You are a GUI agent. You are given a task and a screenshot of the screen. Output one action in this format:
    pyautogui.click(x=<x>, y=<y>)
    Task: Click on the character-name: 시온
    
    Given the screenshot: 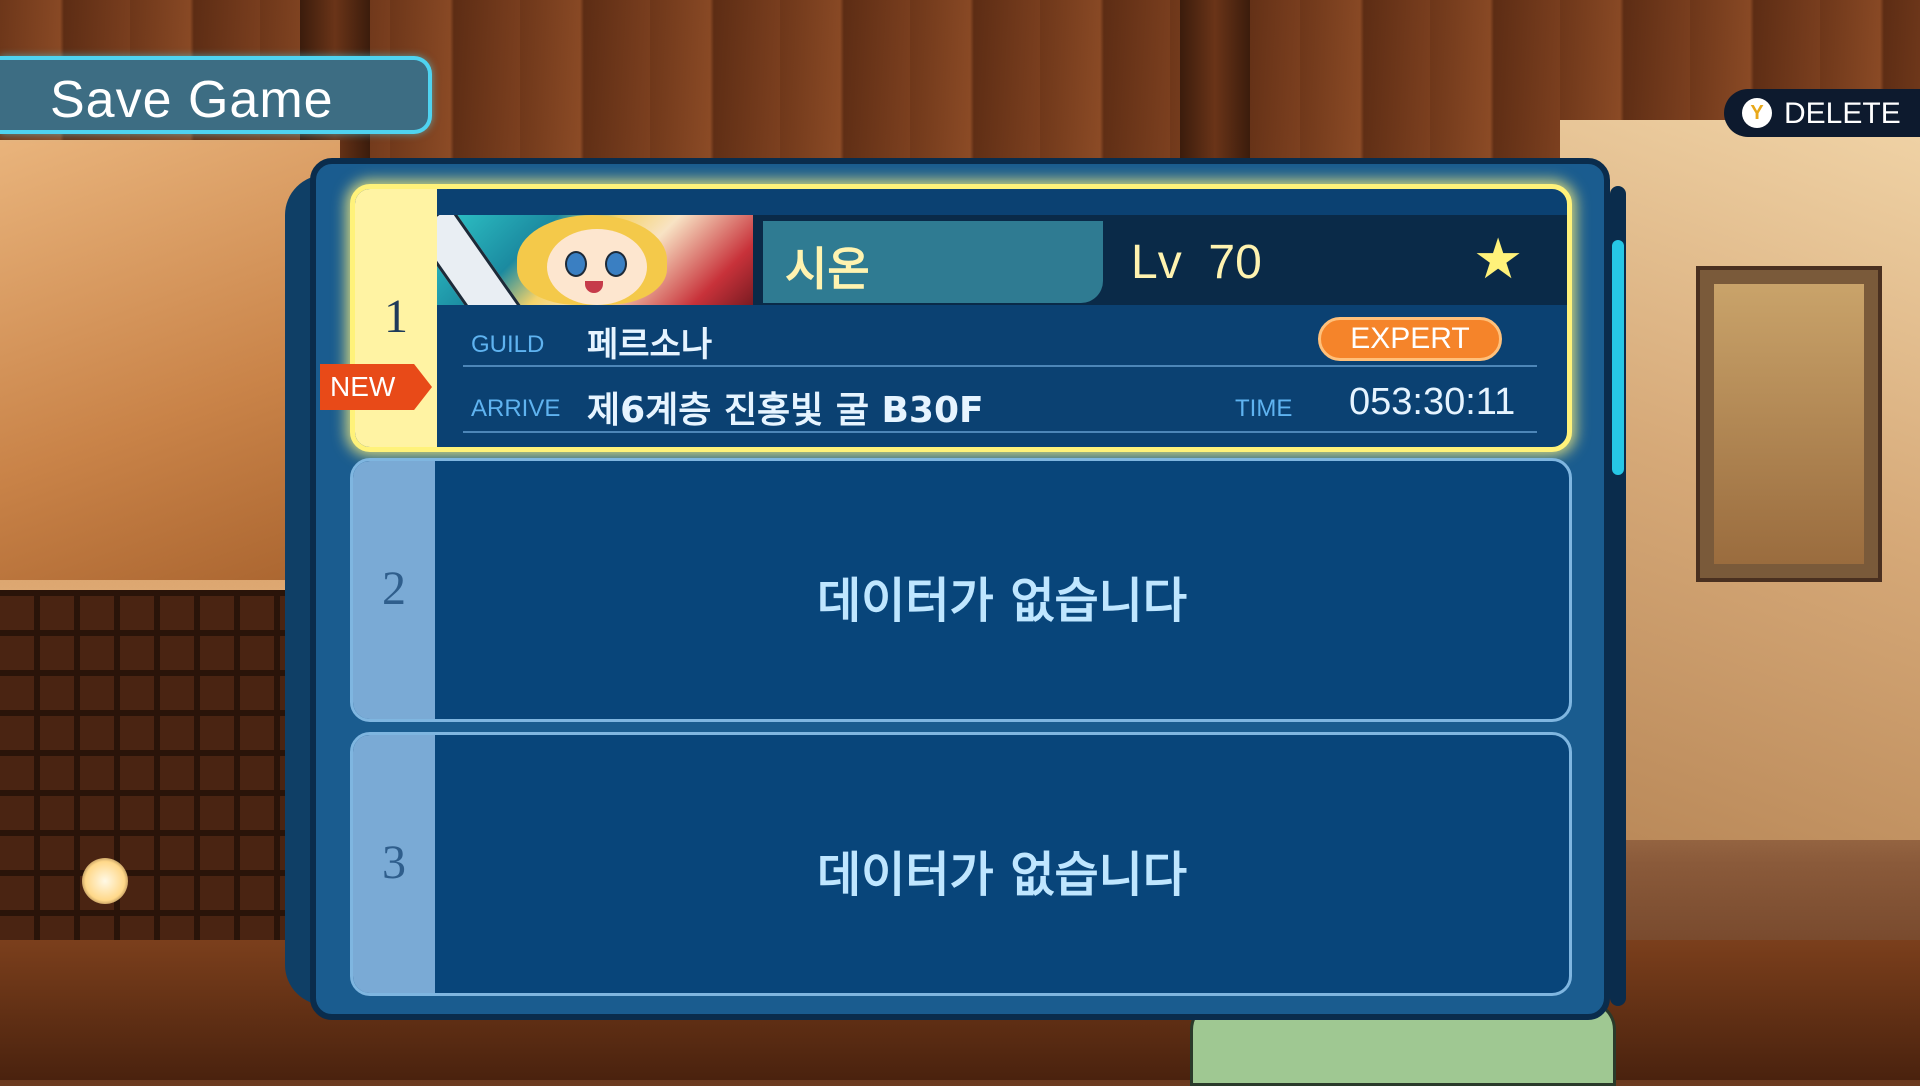 What is the action you would take?
    pyautogui.click(x=827, y=269)
    